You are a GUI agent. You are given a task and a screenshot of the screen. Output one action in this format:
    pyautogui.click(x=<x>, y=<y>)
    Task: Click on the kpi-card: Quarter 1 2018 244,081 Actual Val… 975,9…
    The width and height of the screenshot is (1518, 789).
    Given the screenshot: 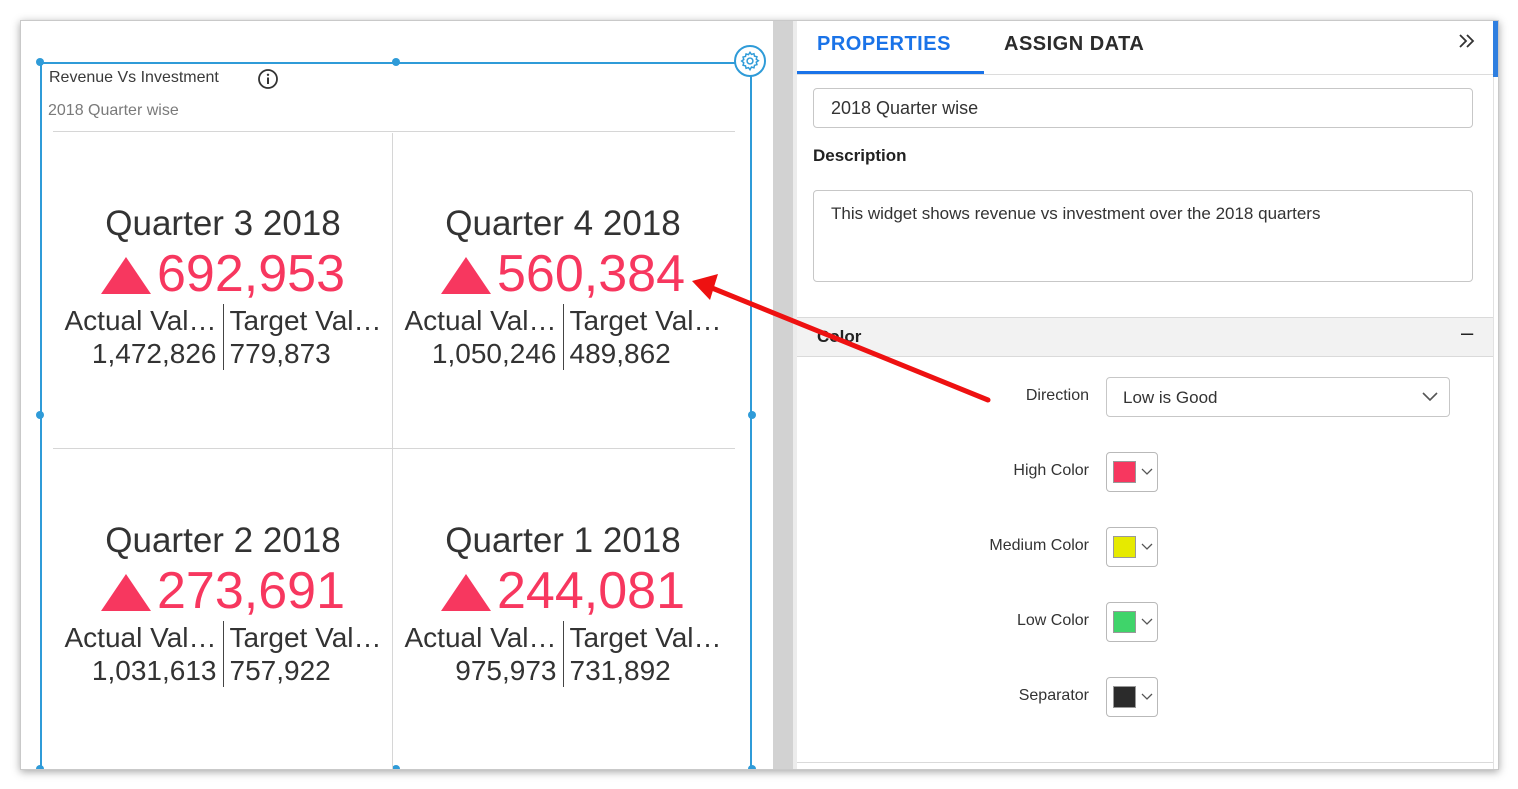 What is the action you would take?
    pyautogui.click(x=563, y=604)
    